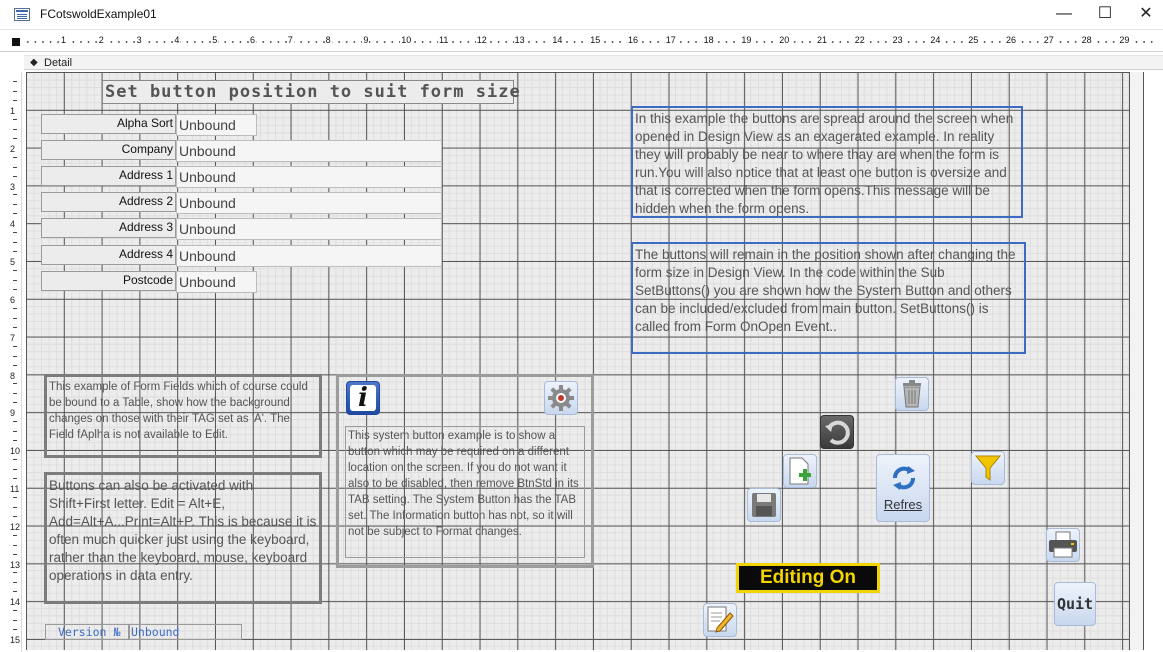  What do you see at coordinates (15, 564) in the screenshot?
I see `ruler-number: 13` at bounding box center [15, 564].